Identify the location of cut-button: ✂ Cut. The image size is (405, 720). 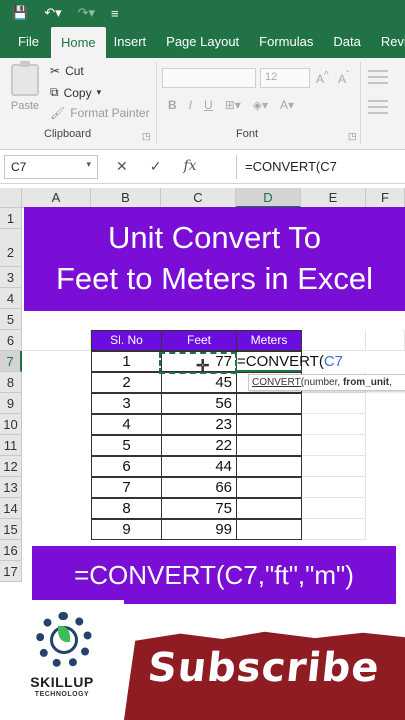
(67, 71).